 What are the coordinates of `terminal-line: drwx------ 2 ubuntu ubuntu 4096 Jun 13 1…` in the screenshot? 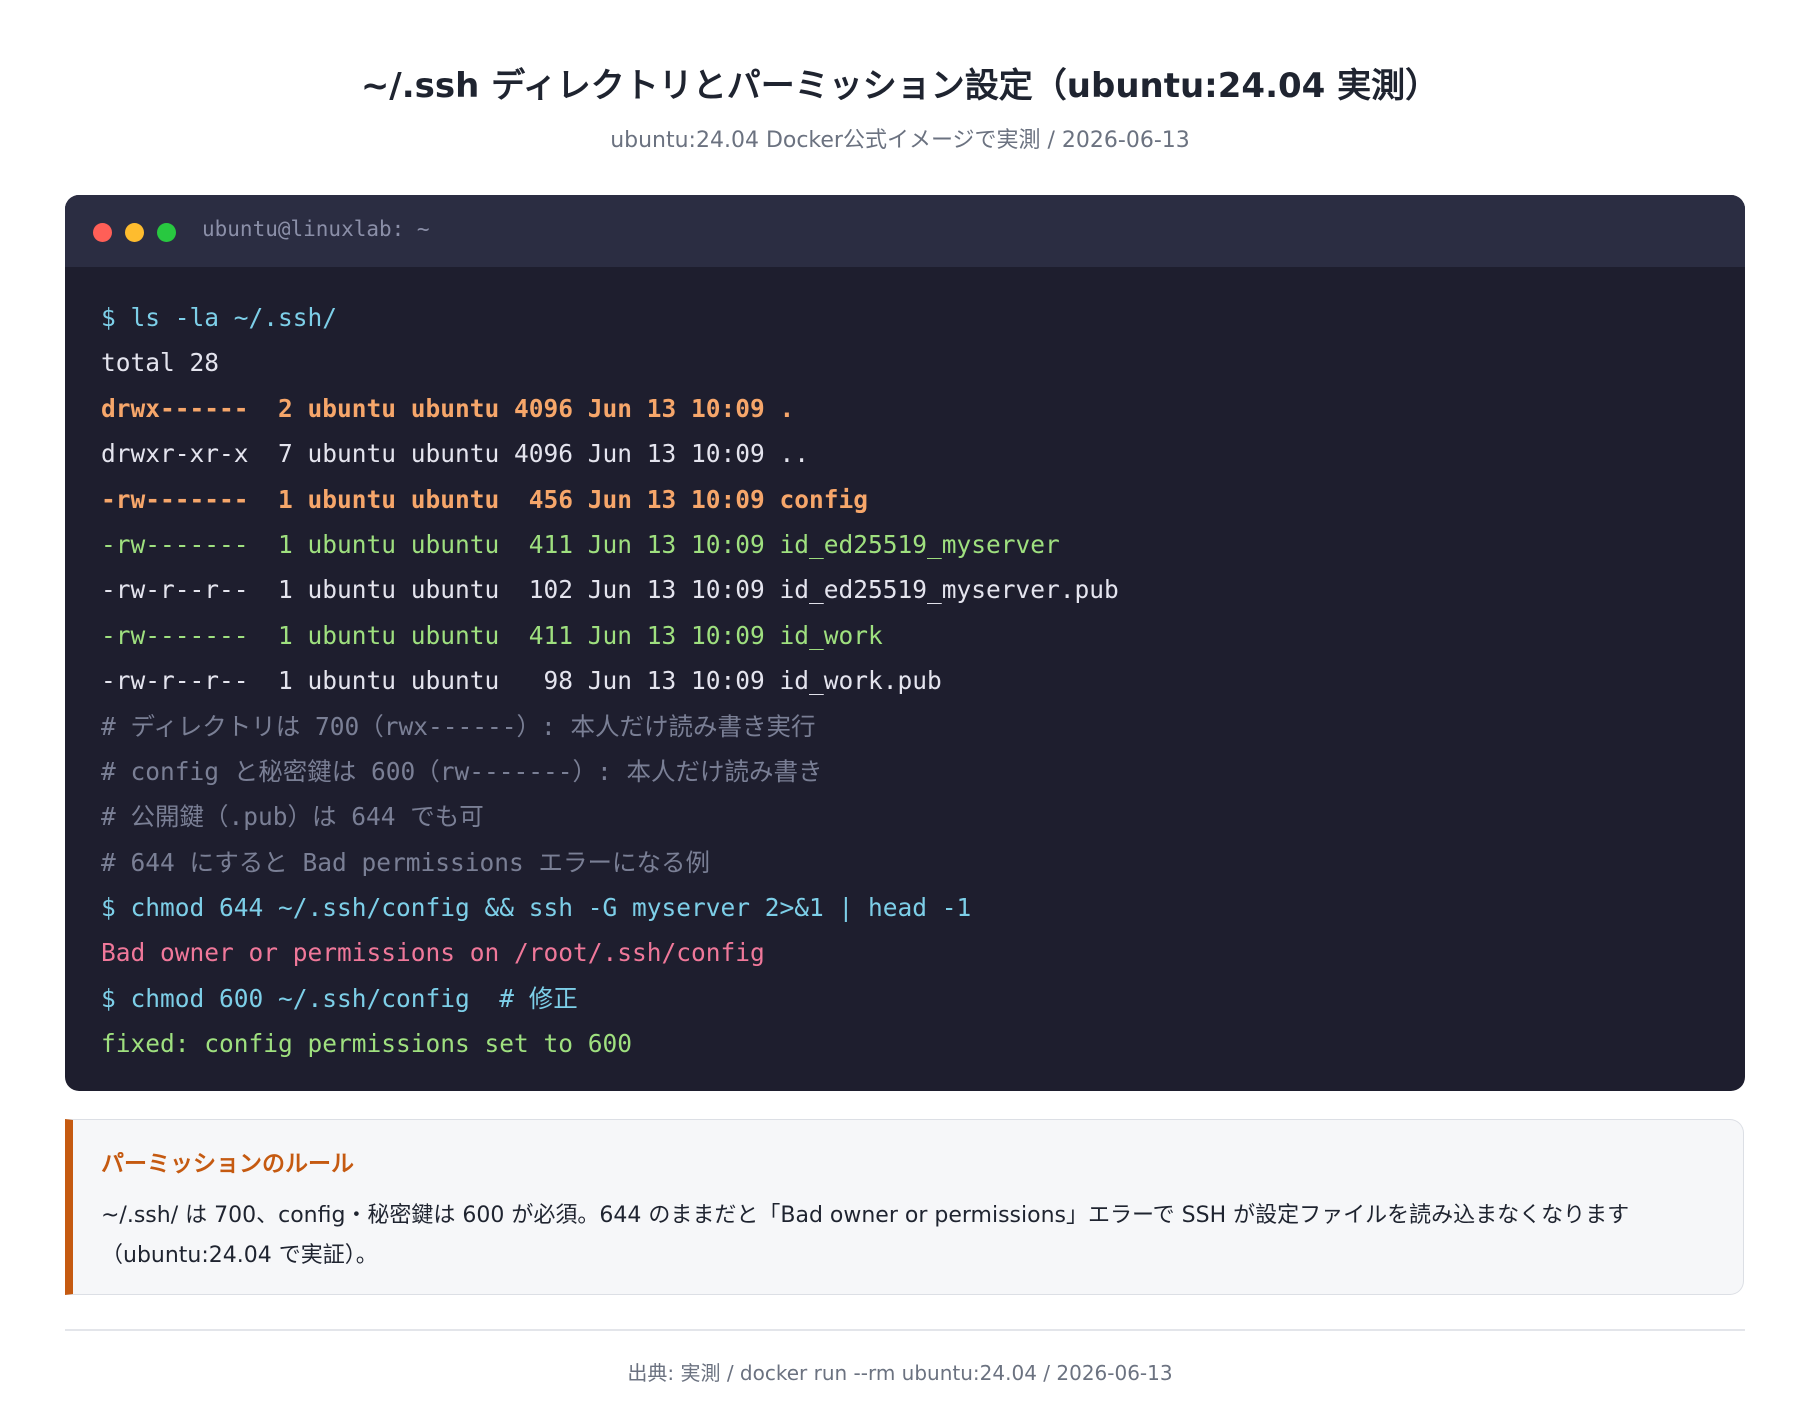 It's located at (448, 408).